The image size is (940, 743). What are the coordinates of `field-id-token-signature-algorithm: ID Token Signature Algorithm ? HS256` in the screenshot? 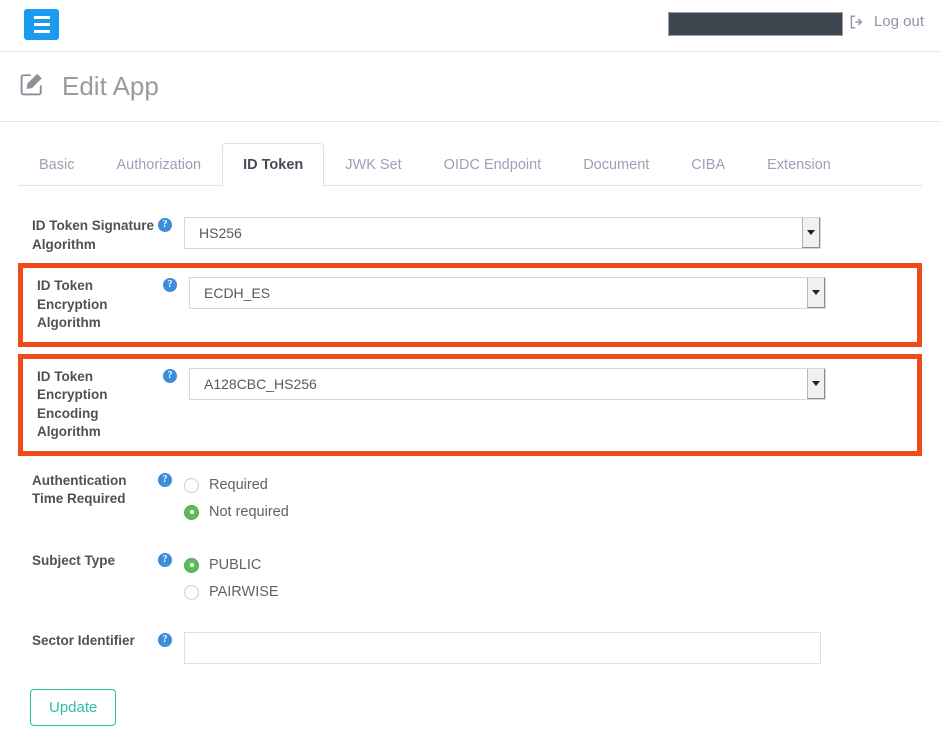 It's located at (470, 235).